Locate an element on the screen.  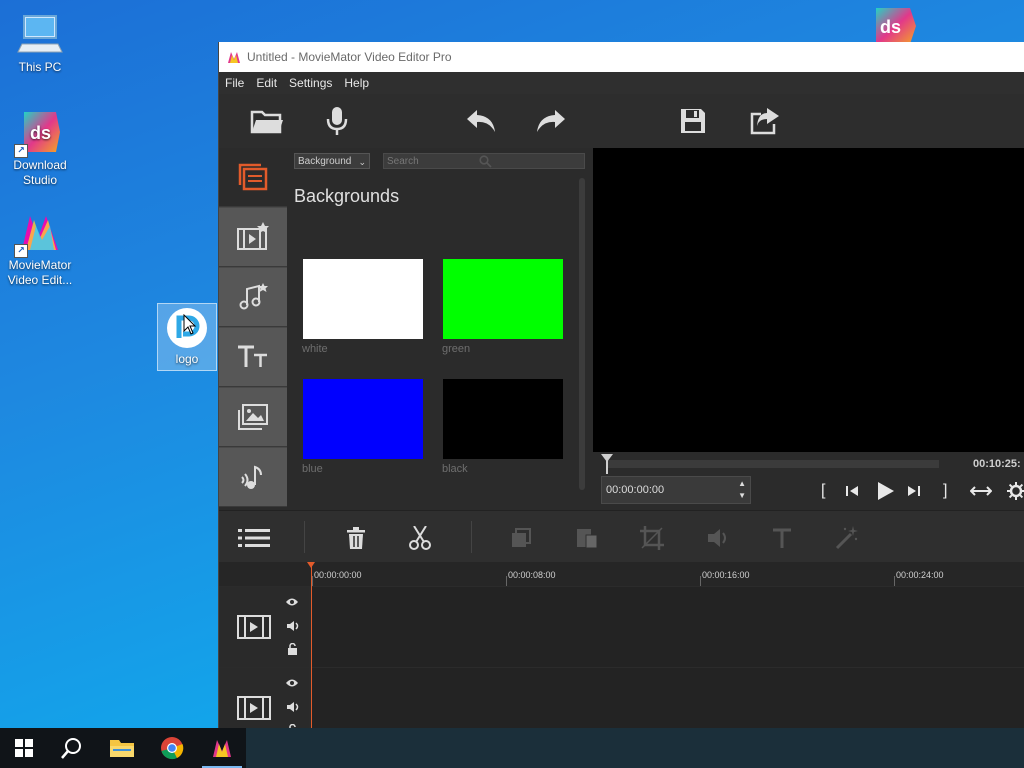
window-title: Untitled - MovieMator Video Editor Pro is located at coordinates (349, 57).